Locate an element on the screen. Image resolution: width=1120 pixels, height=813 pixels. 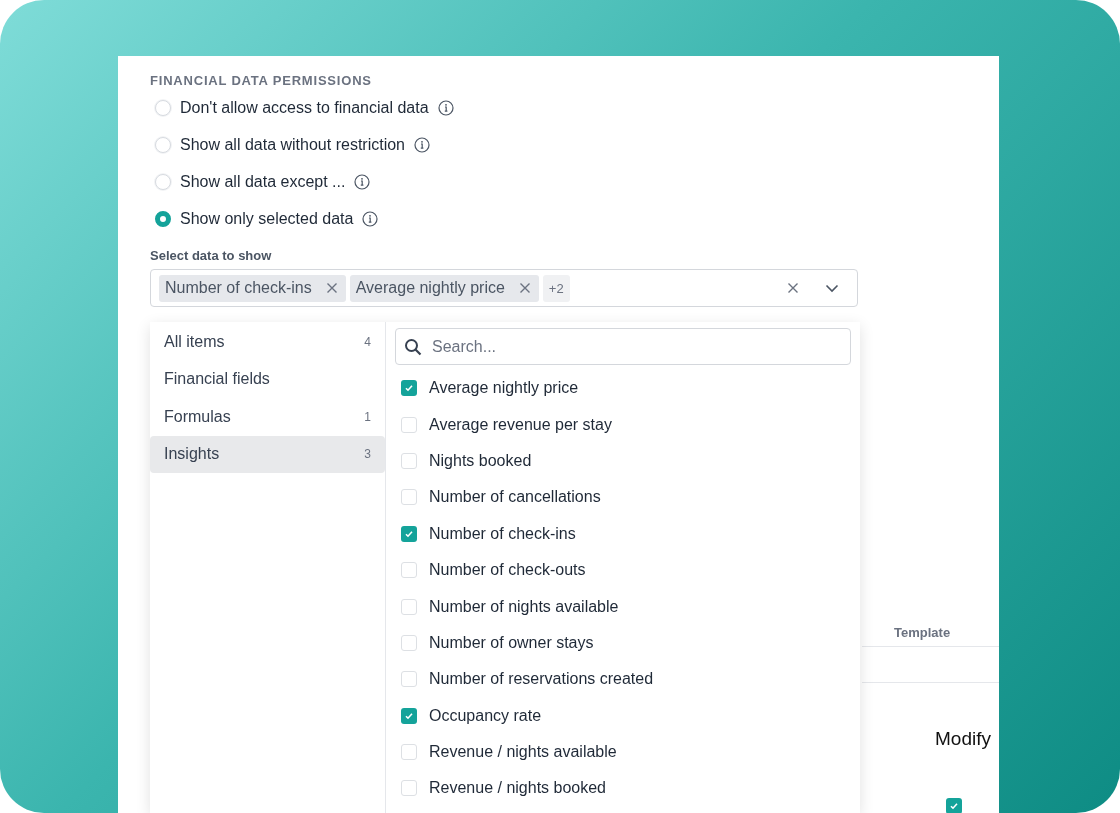
category-label: All items is located at coordinates (194, 341).